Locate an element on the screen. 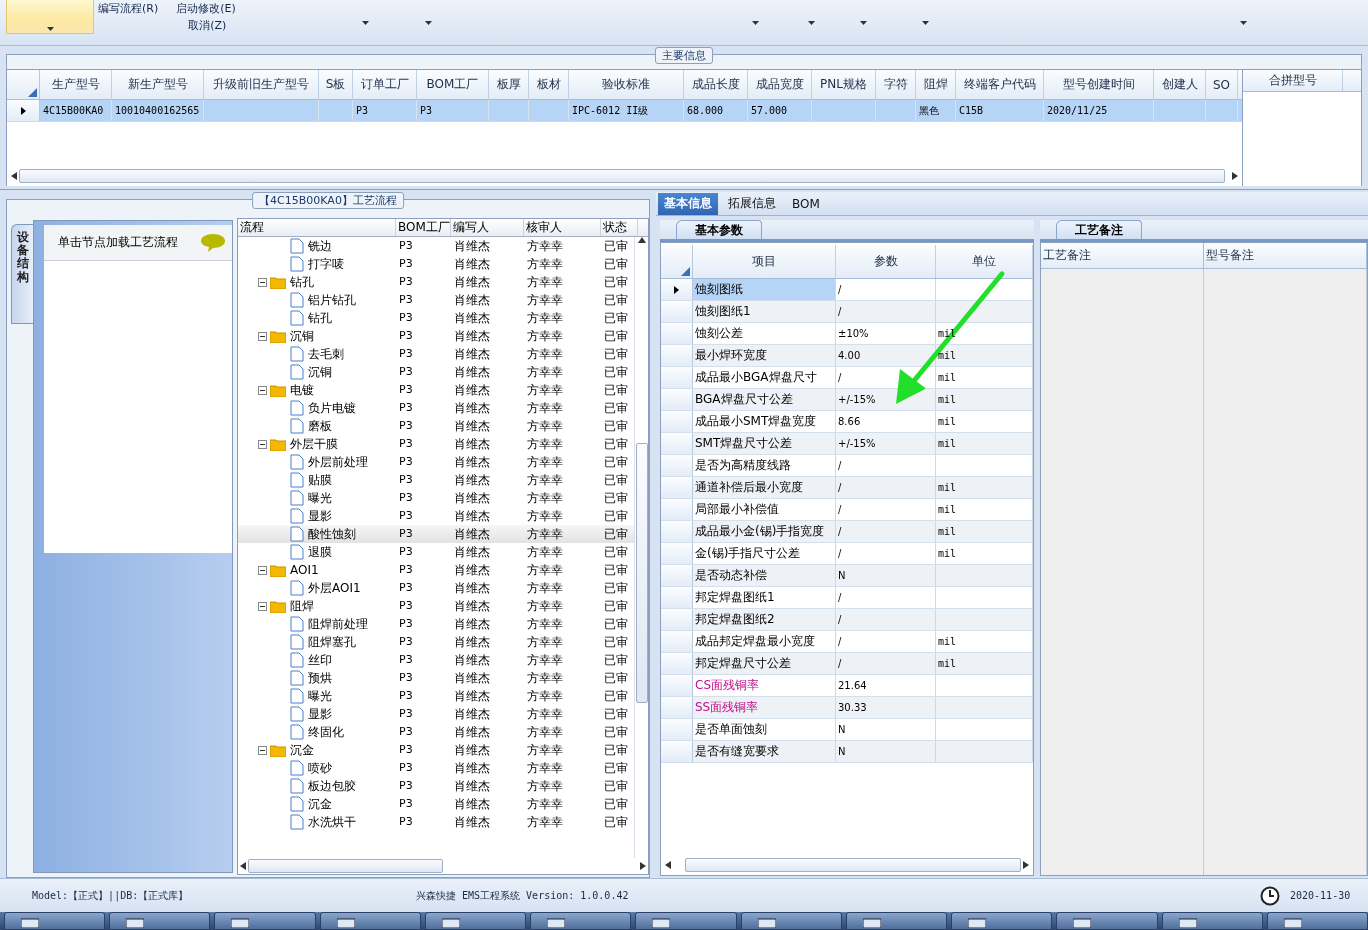  tree-row: 预烘 P3 肖维杰 方幸幸 已审 is located at coordinates (436, 678).